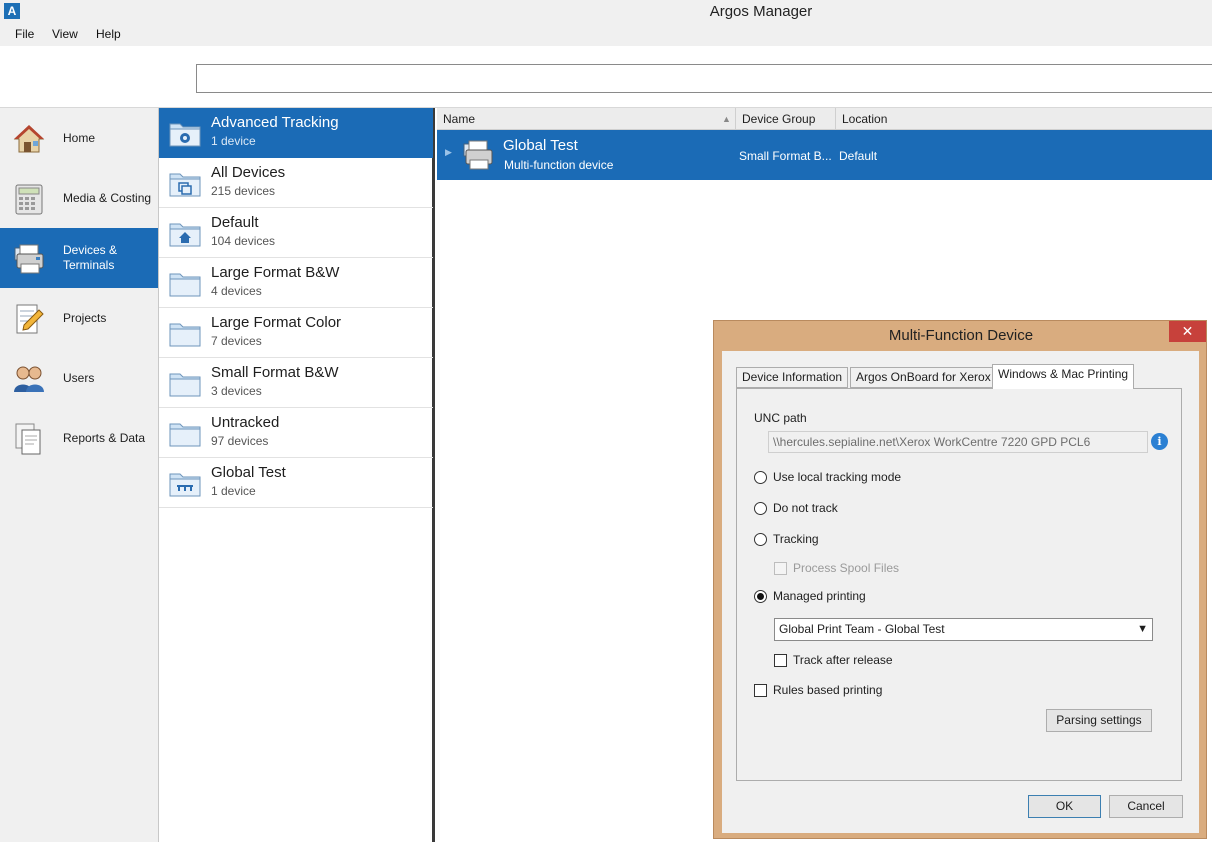  I want to click on group-item: Default 104 devices, so click(296, 233).